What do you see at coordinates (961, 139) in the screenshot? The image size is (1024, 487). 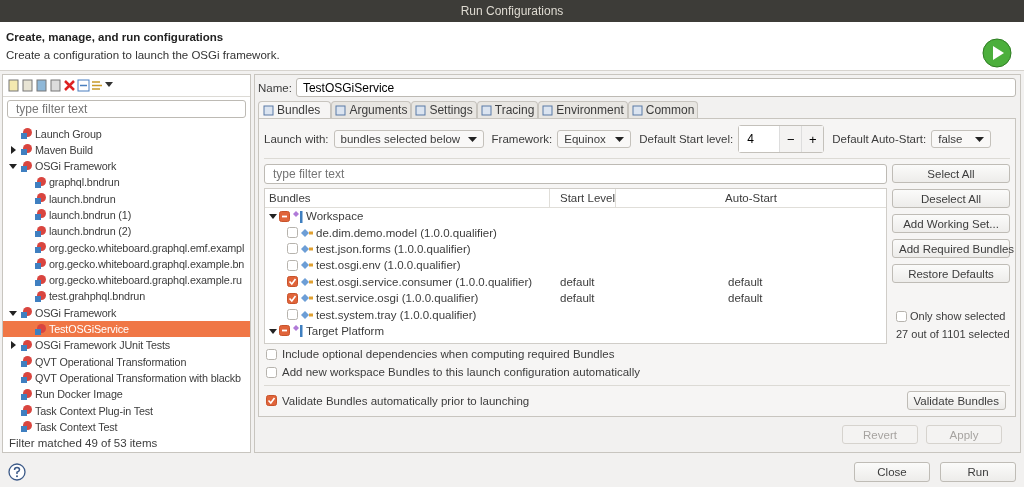 I see `auto-start-dropdown: false` at bounding box center [961, 139].